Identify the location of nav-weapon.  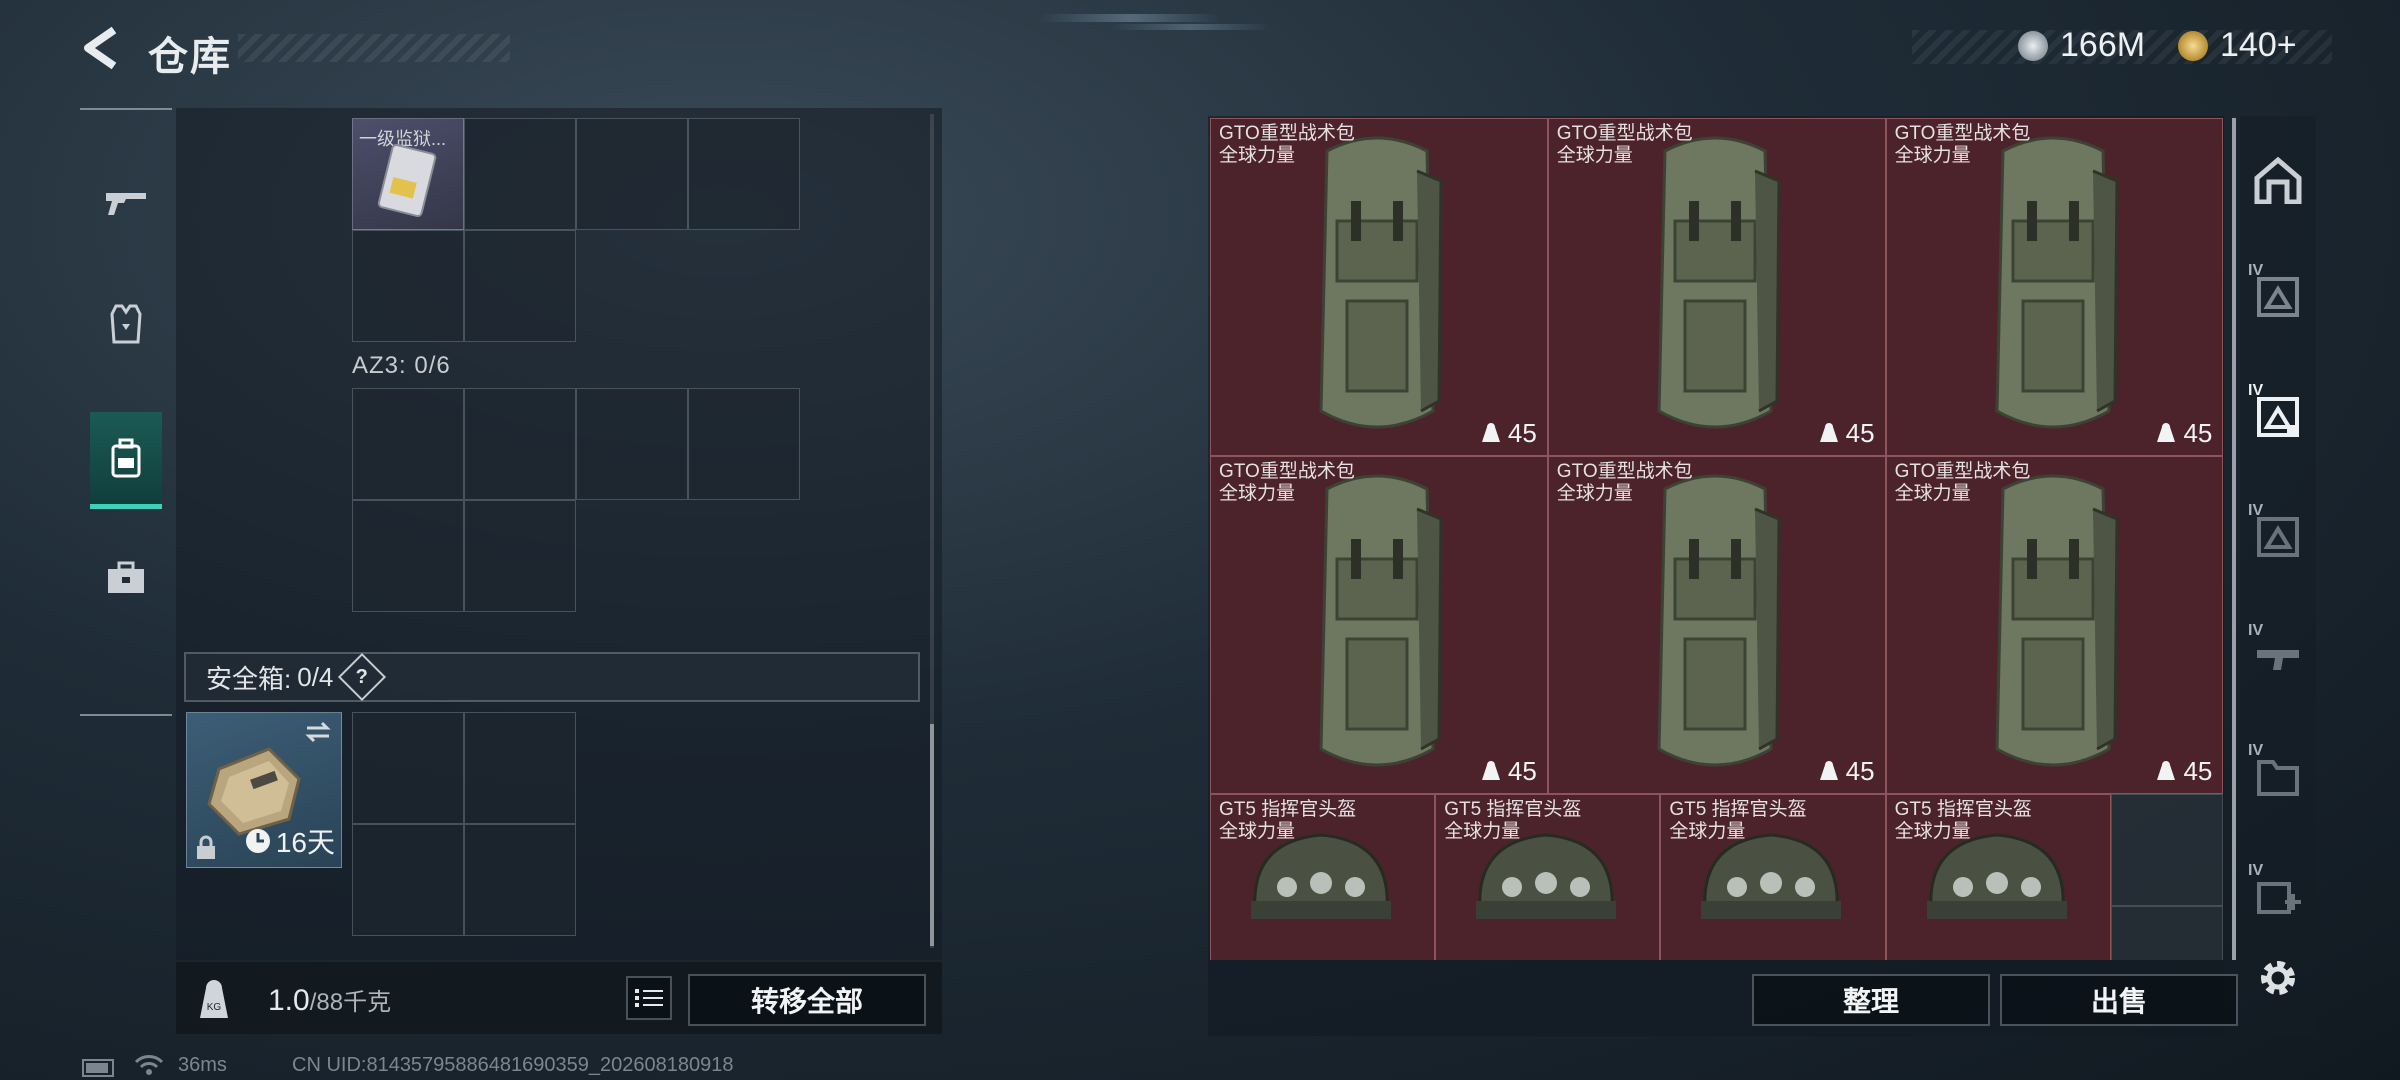
(126, 202).